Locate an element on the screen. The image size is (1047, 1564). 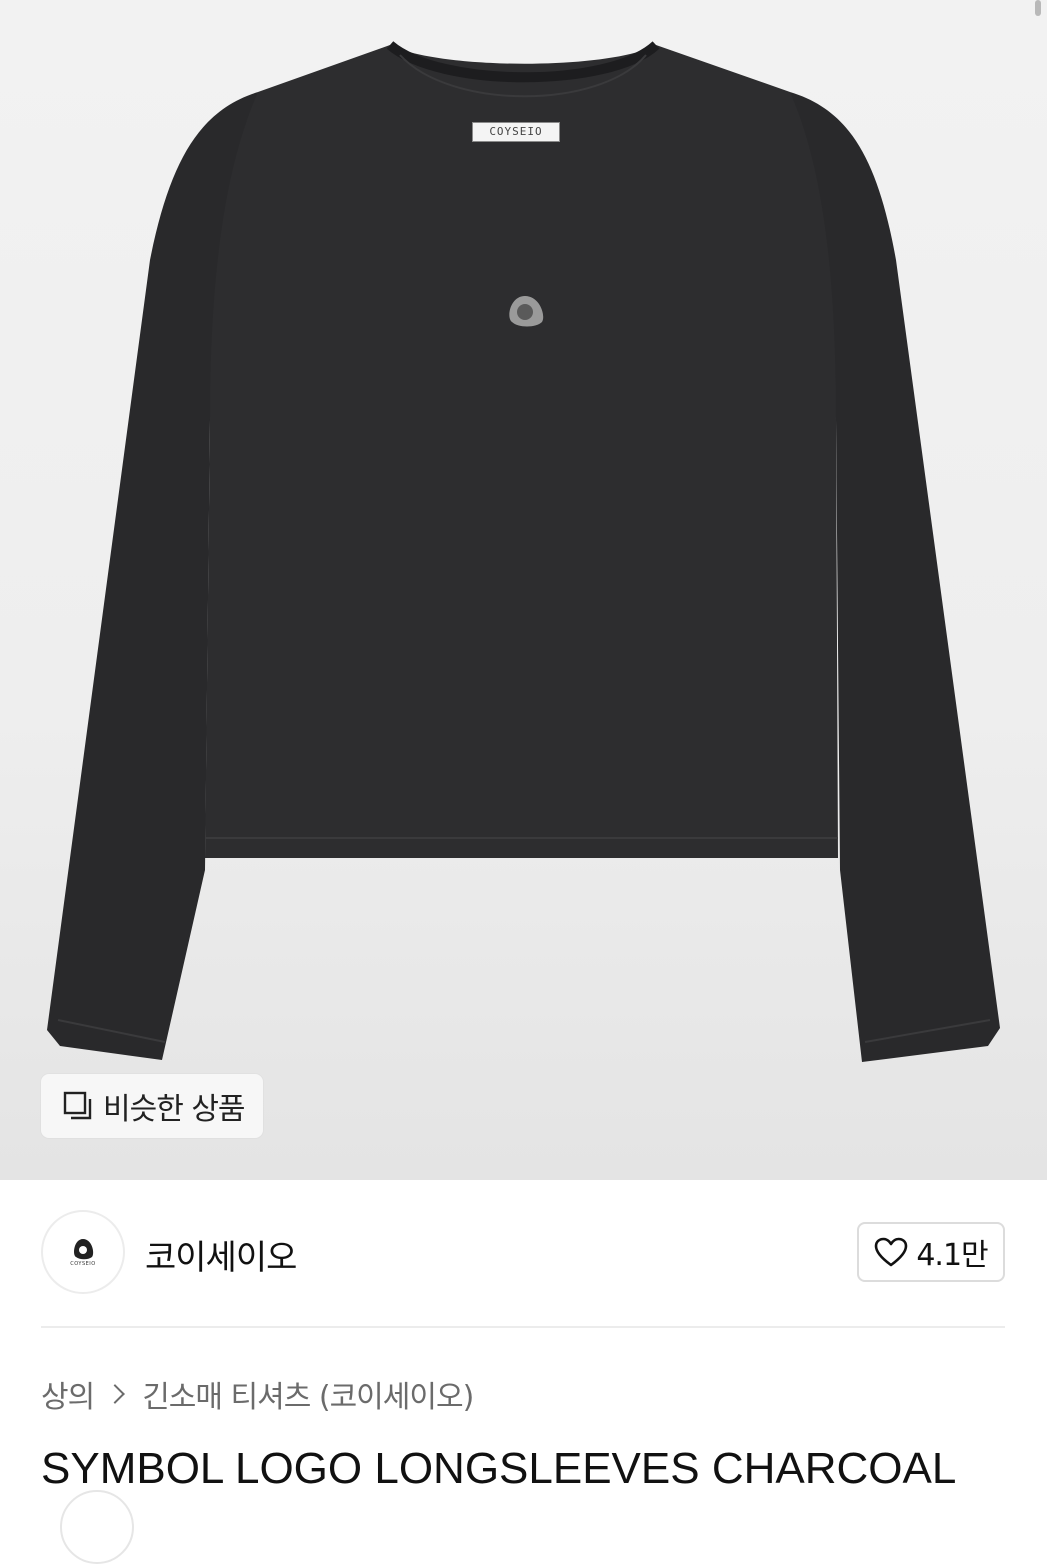
heart-icon is located at coordinates (891, 1252).